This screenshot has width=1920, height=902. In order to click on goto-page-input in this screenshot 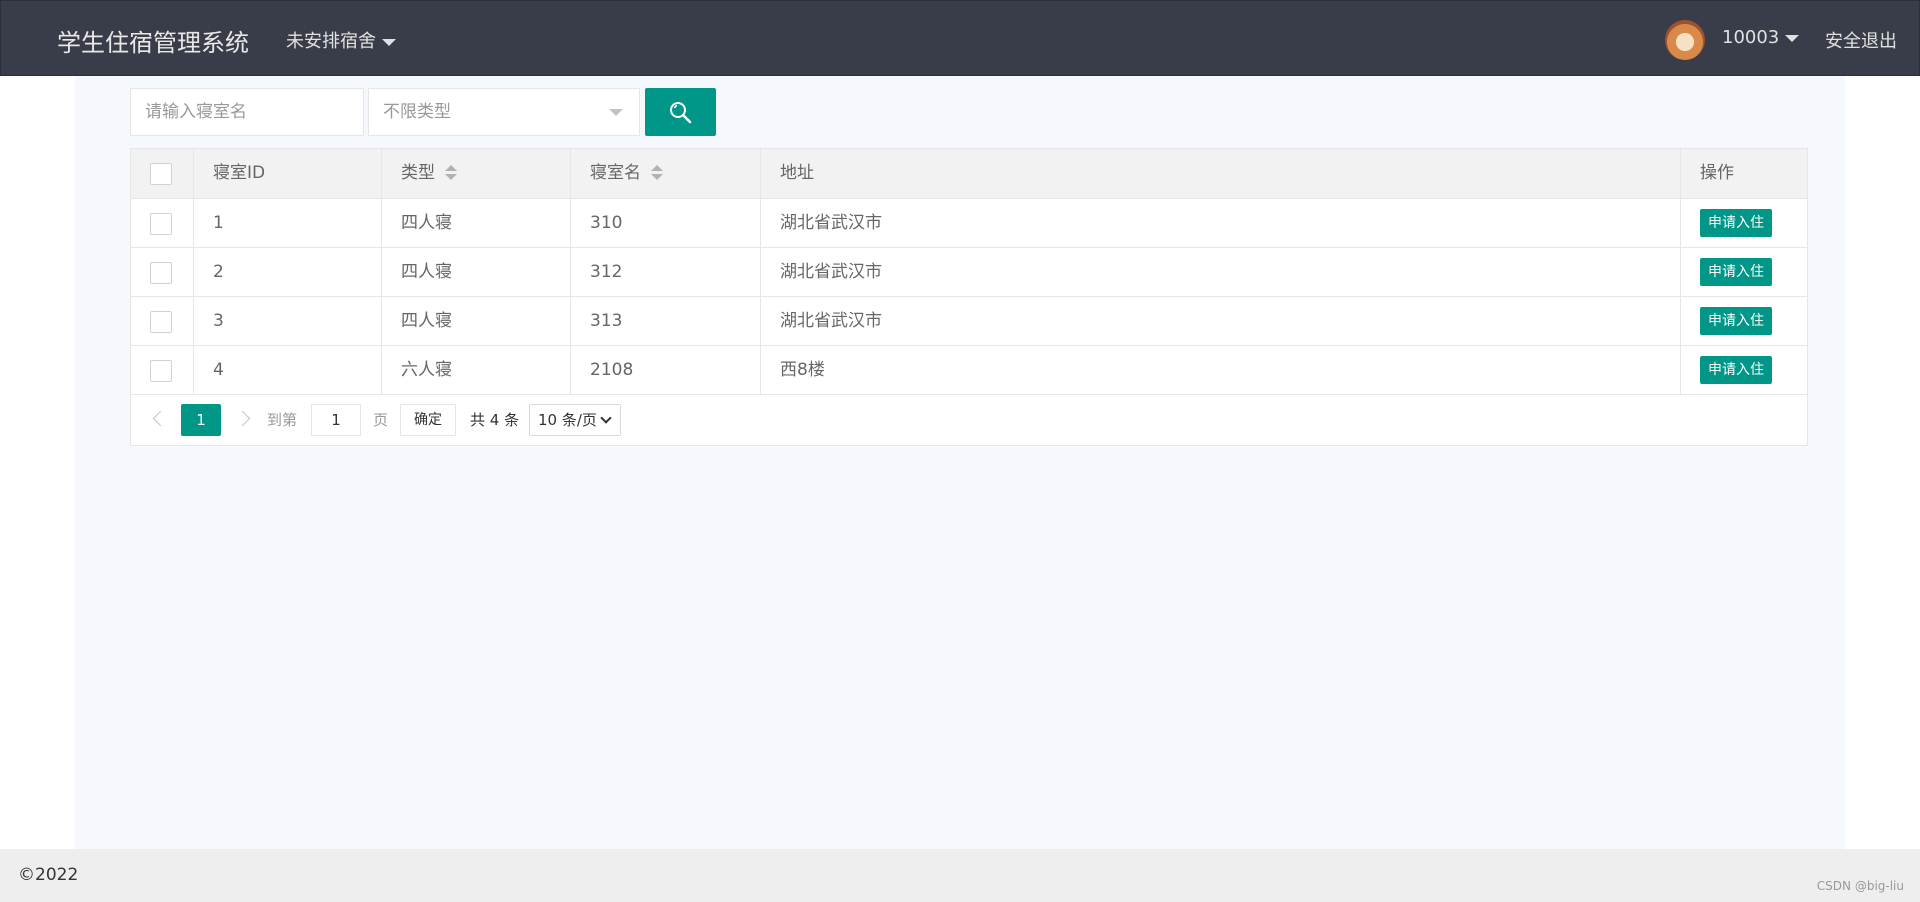, I will do `click(336, 420)`.